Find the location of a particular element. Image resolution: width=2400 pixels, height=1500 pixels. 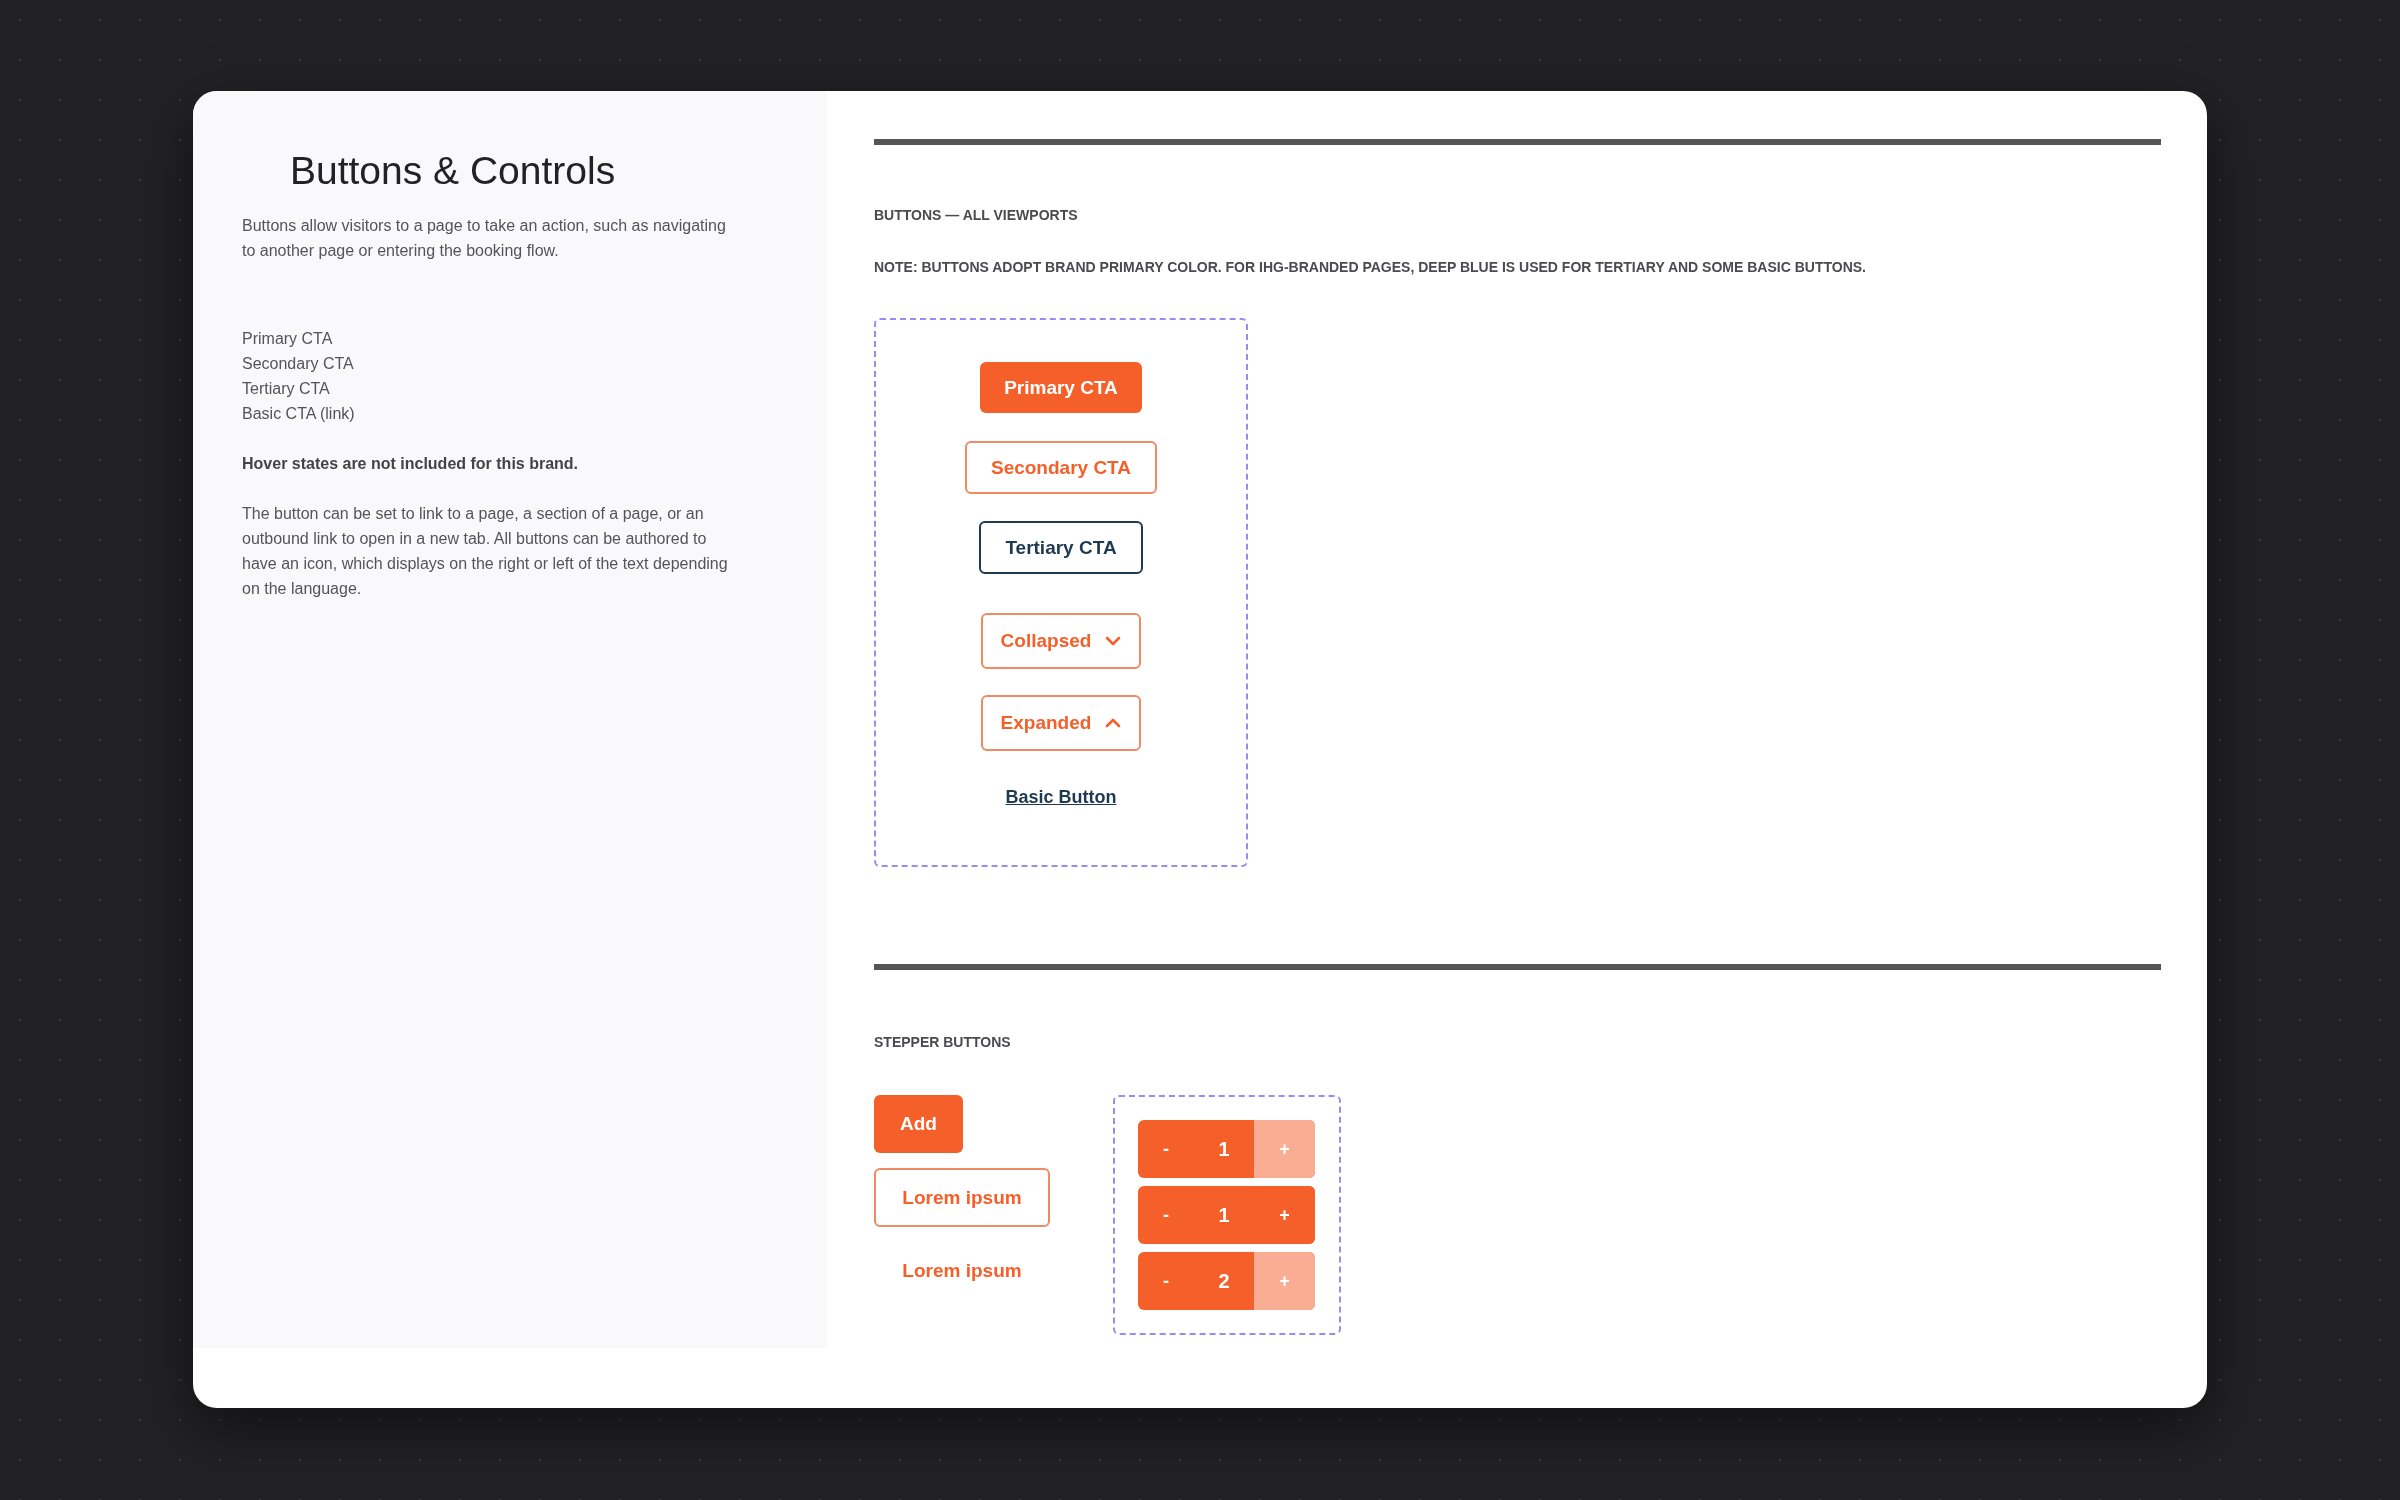

hover-note: Hover states are not included for this brand. is located at coordinates (411, 464).